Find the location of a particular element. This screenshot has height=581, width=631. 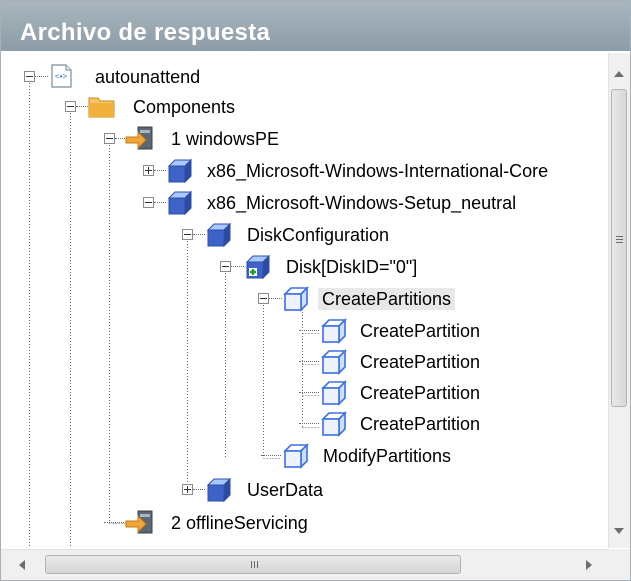

tree-node-label: 2 offlineServicing is located at coordinates (239, 523).